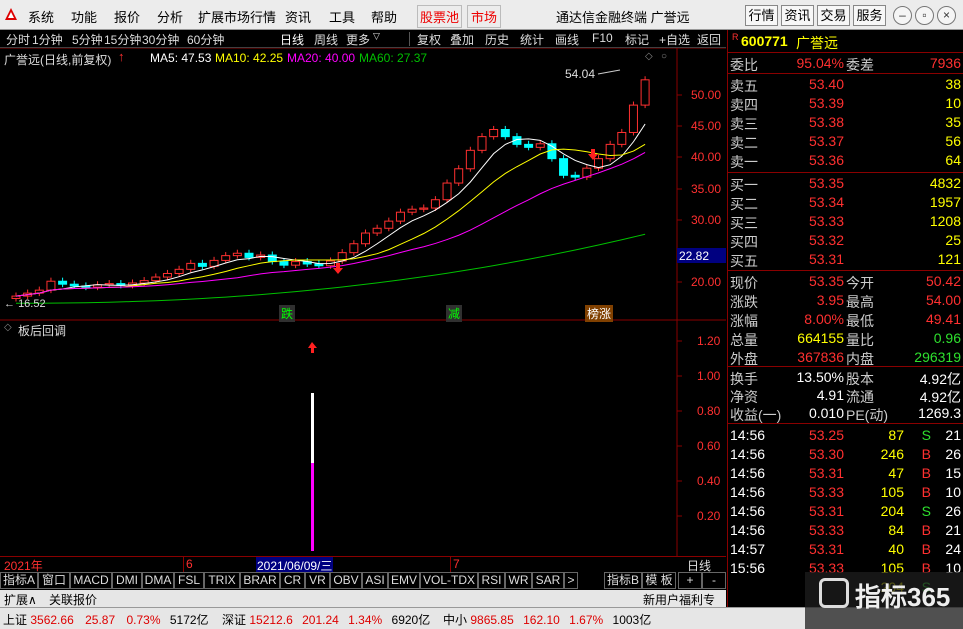 This screenshot has width=963, height=629. What do you see at coordinates (547, 619) in the screenshot?
I see `zx-index: 中小 9865.85 162.10 1.67% 1003亿` at bounding box center [547, 619].